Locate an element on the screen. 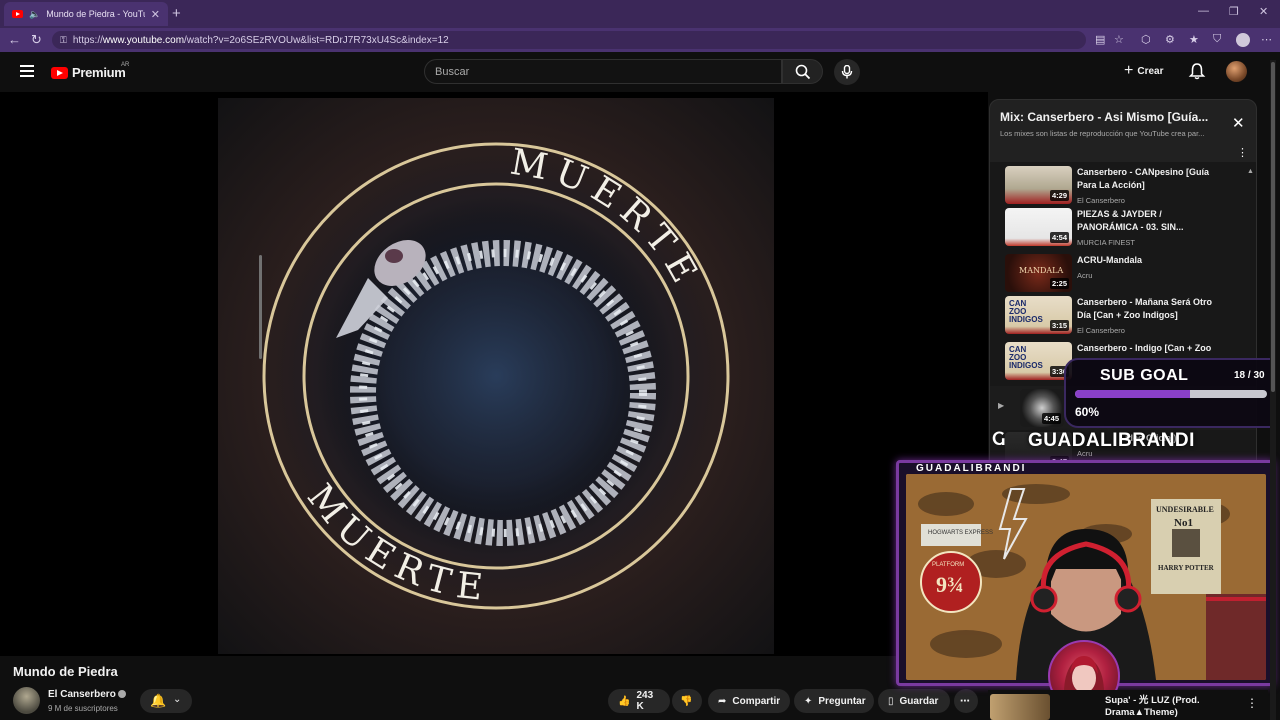 Image resolution: width=1280 pixels, height=720 pixels. recommended-title: Supa' - 光 LUZ (Prod. Drama▲Theme) is located at coordinates (1152, 706).